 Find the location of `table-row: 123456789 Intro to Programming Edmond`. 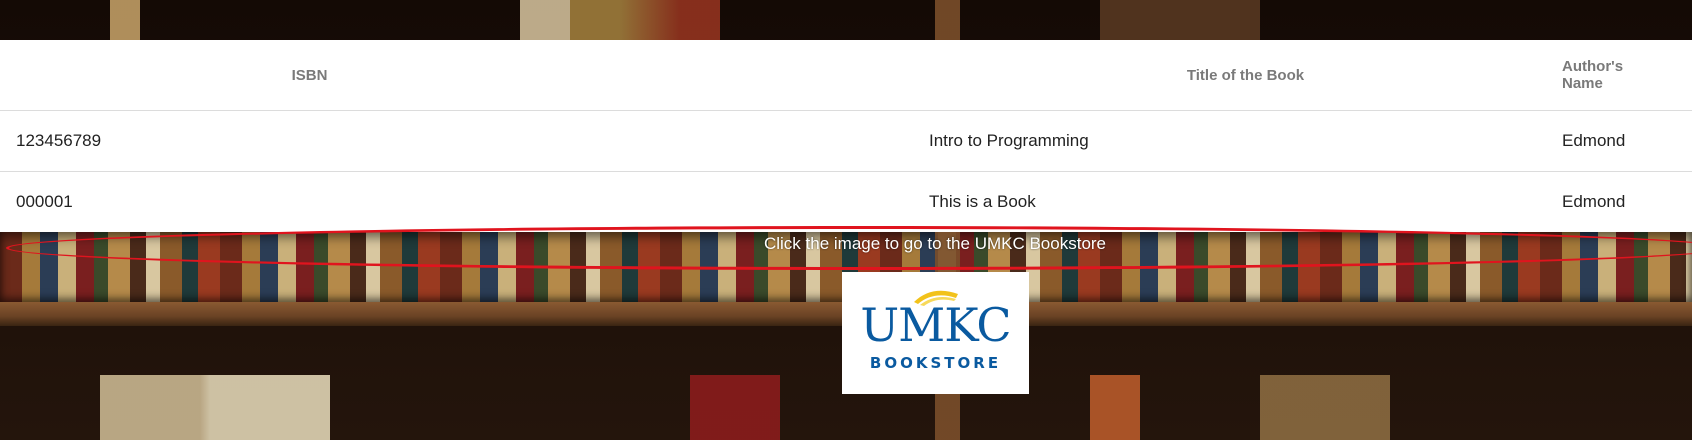

table-row: 123456789 Intro to Programming Edmond is located at coordinates (846, 141).